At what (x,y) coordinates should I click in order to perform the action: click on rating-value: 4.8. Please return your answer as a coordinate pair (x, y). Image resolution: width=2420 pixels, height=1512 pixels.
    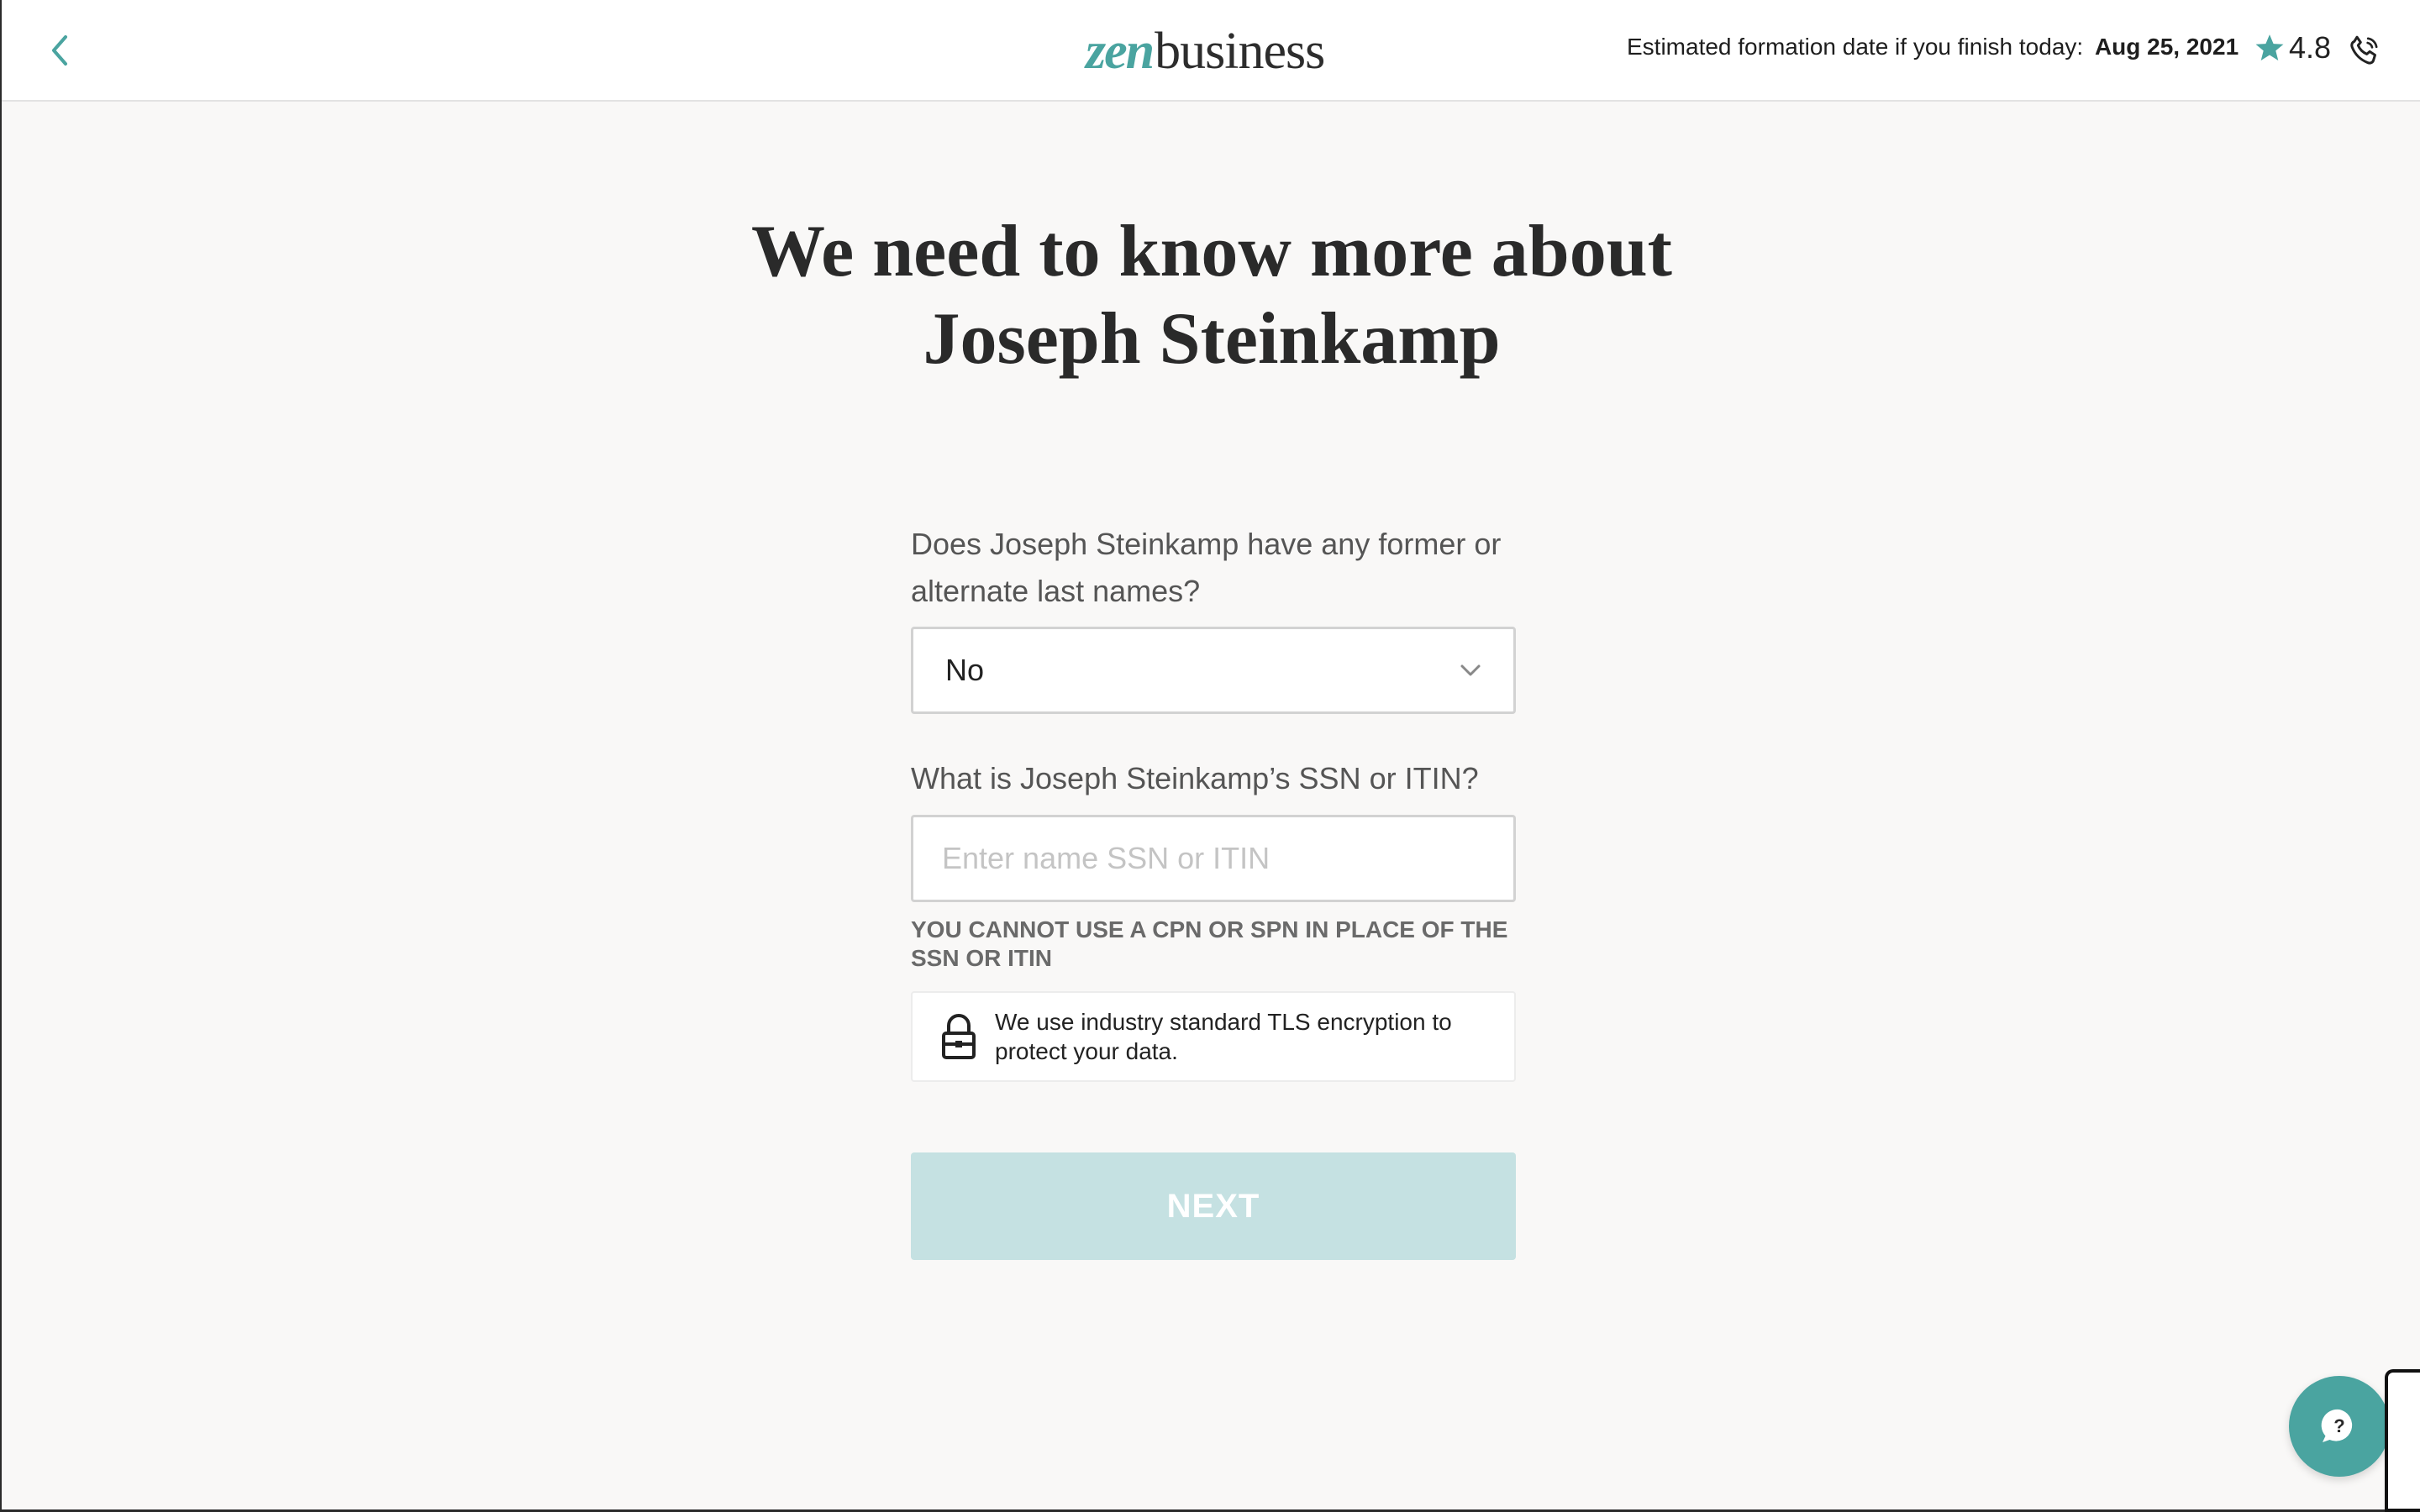
    Looking at the image, I should click on (2310, 47).